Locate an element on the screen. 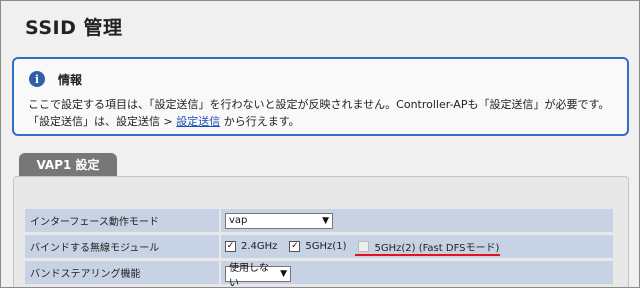 Image resolution: width=640 pixels, height=288 pixels. band-steering-select: 使用しない ▼ is located at coordinates (258, 275).